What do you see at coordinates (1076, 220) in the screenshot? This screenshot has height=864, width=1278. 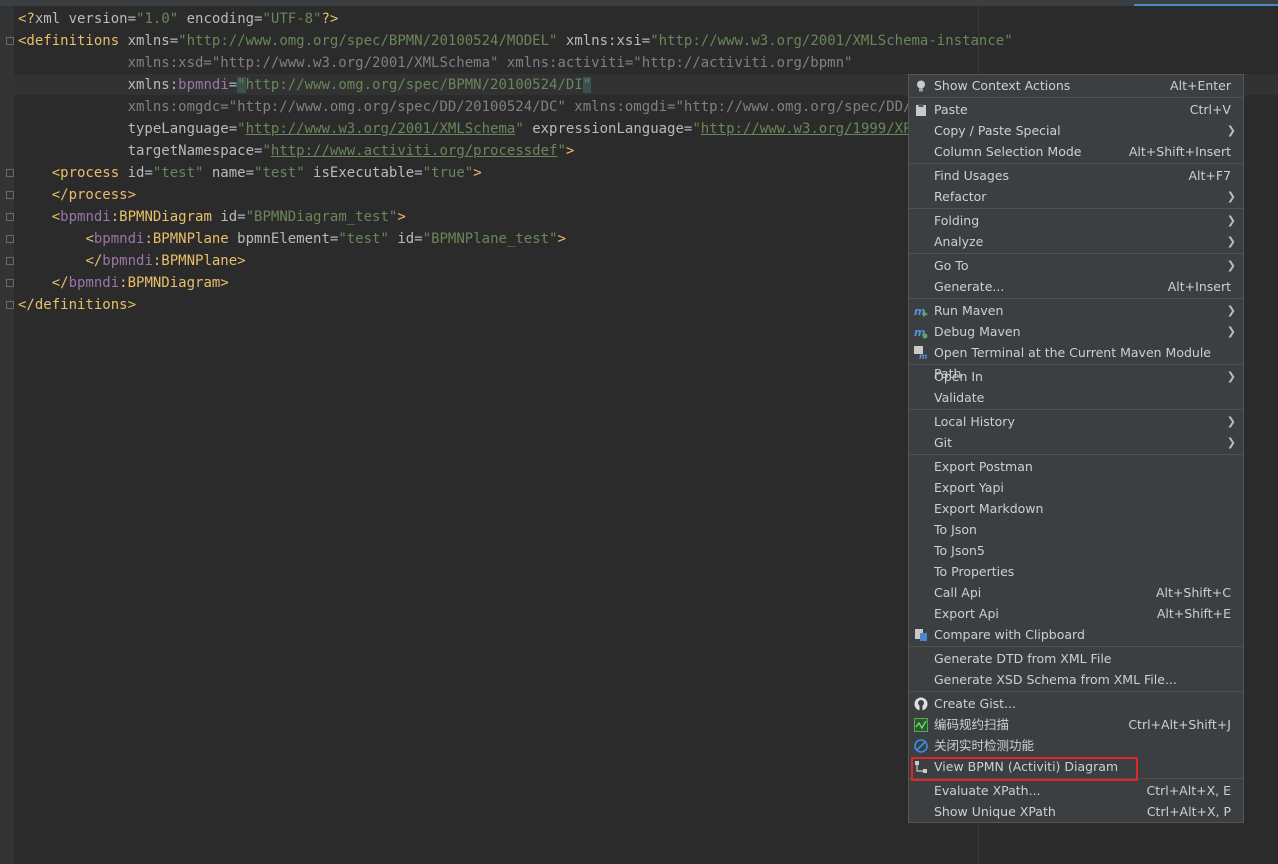 I see `menu-item-folding: Folding ❯` at bounding box center [1076, 220].